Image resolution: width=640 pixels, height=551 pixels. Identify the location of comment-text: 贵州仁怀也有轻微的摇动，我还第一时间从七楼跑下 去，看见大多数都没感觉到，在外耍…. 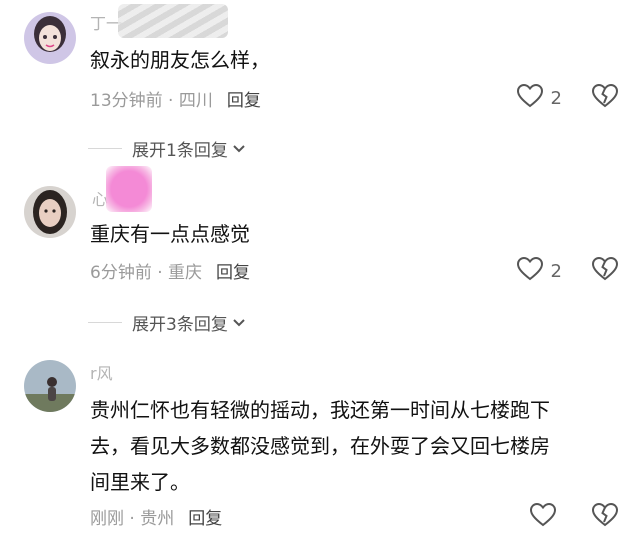
(320, 446).